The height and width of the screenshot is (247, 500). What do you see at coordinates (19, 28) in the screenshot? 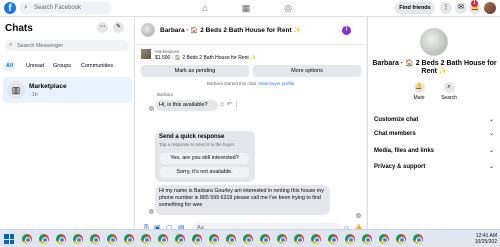
I see `chats-title: Chats` at bounding box center [19, 28].